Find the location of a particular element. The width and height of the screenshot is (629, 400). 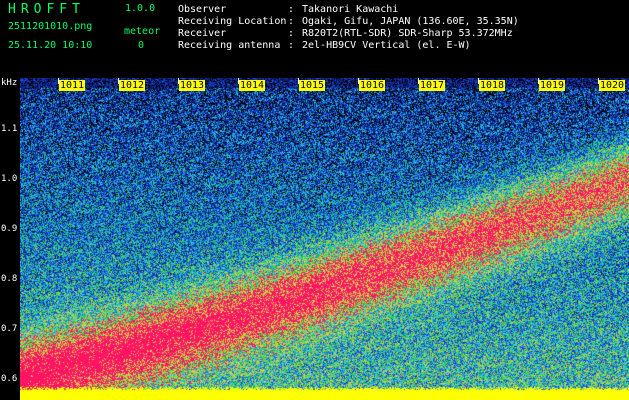

time-tick: 1016 is located at coordinates (372, 85).